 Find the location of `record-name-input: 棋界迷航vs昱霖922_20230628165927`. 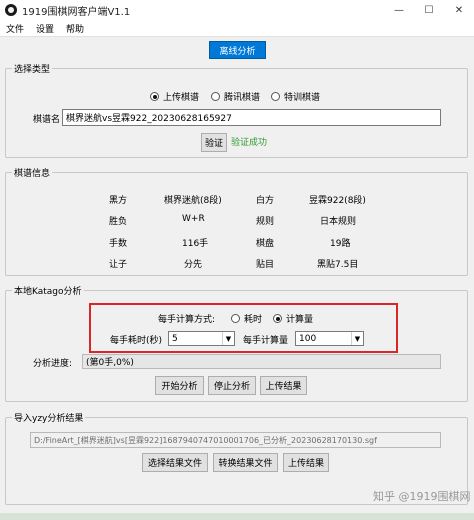

record-name-input: 棋界迷航vs昱霖922_20230628165927 is located at coordinates (251, 117).